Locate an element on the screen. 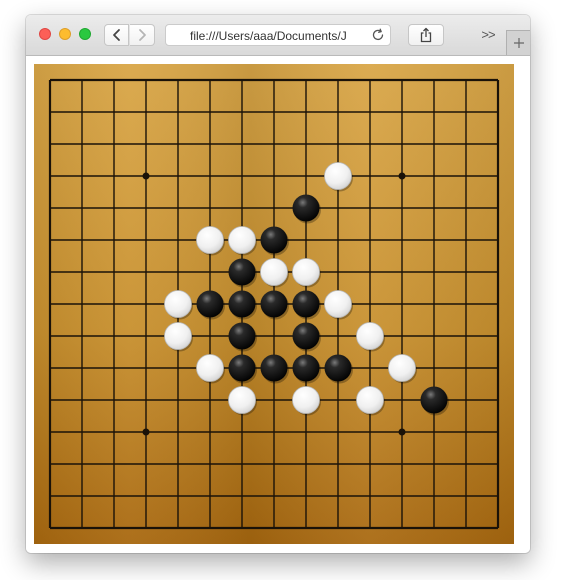 The width and height of the screenshot is (566, 580). chevron-right-icon is located at coordinates (142, 35).